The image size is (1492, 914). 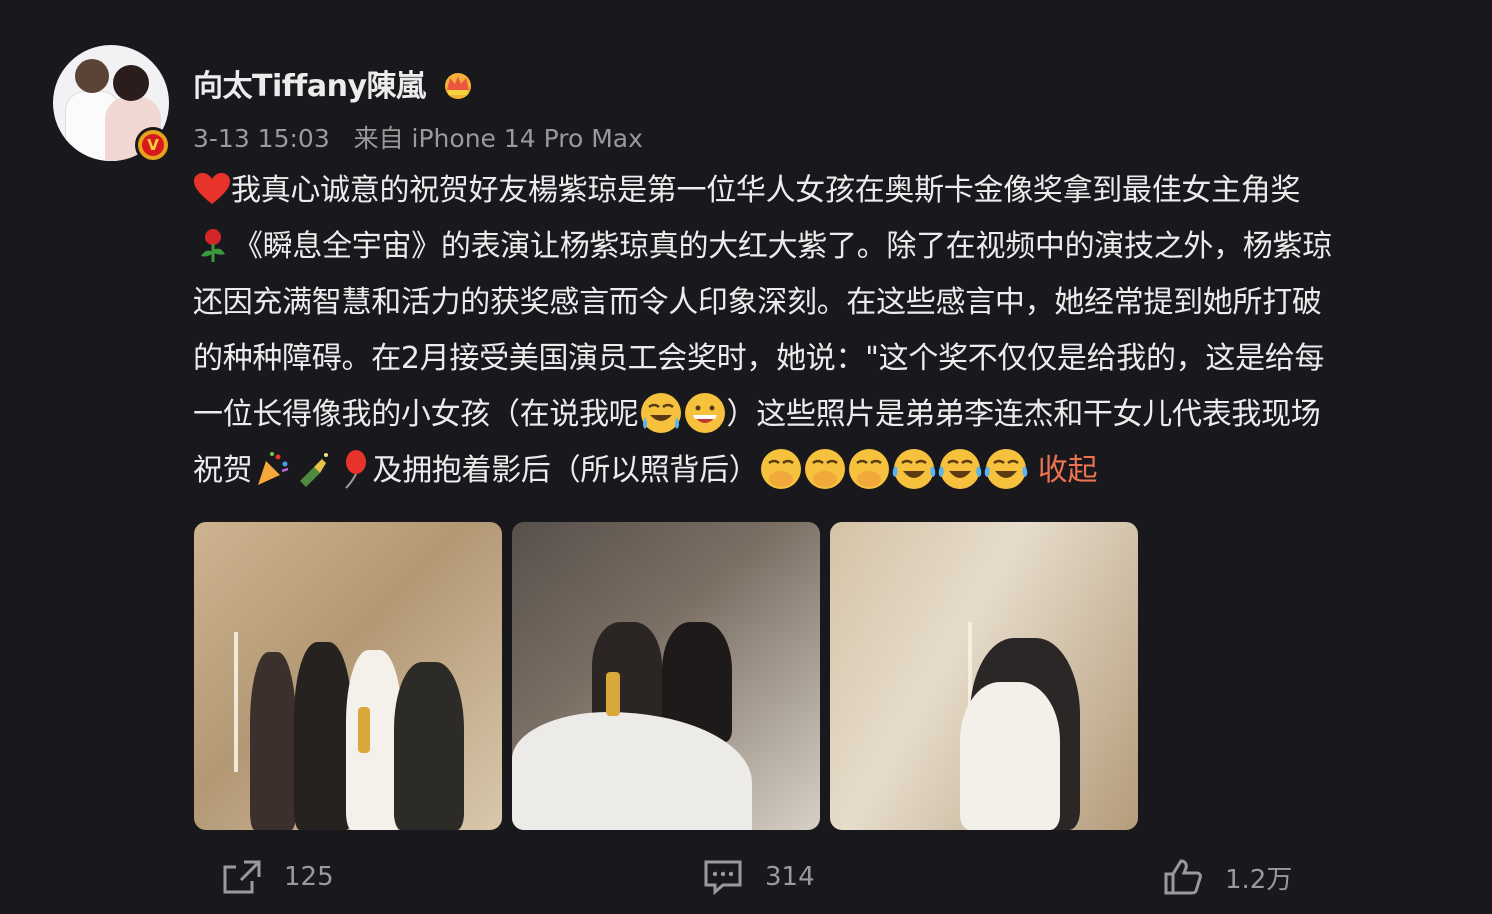 I want to click on crying-laughing-face-icon, so click(x=660, y=412).